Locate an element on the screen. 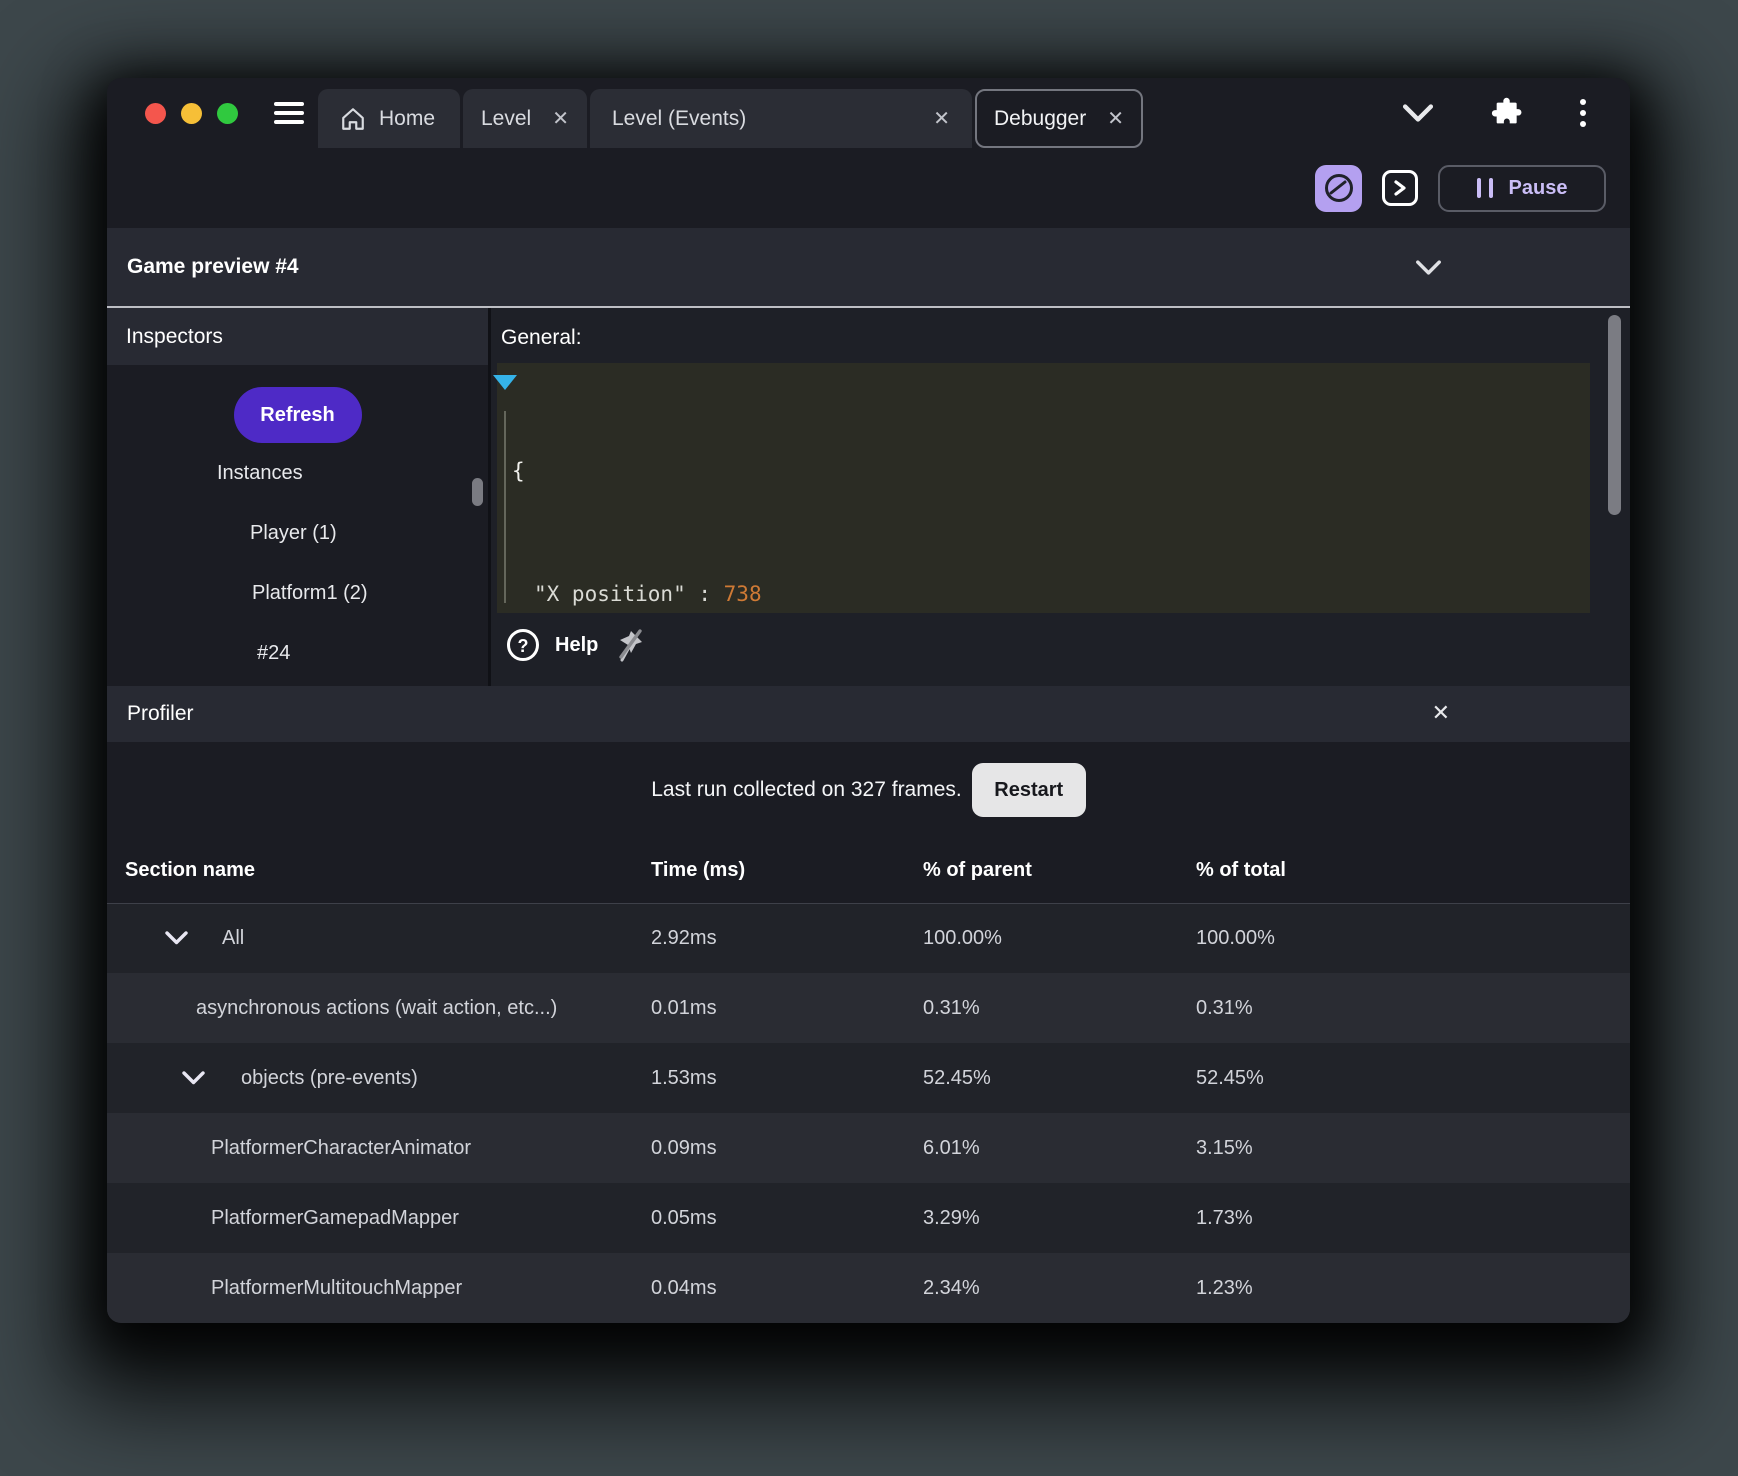 This screenshot has width=1738, height=1476. game-preview-header: Game preview #4 is located at coordinates (868, 267).